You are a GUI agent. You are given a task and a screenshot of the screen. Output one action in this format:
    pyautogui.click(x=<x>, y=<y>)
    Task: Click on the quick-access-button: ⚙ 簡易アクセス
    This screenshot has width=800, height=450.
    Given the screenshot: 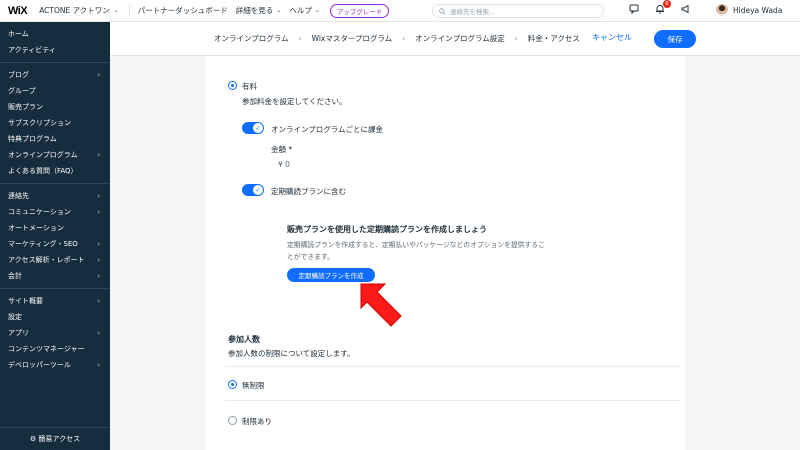 What is the action you would take?
    pyautogui.click(x=55, y=435)
    